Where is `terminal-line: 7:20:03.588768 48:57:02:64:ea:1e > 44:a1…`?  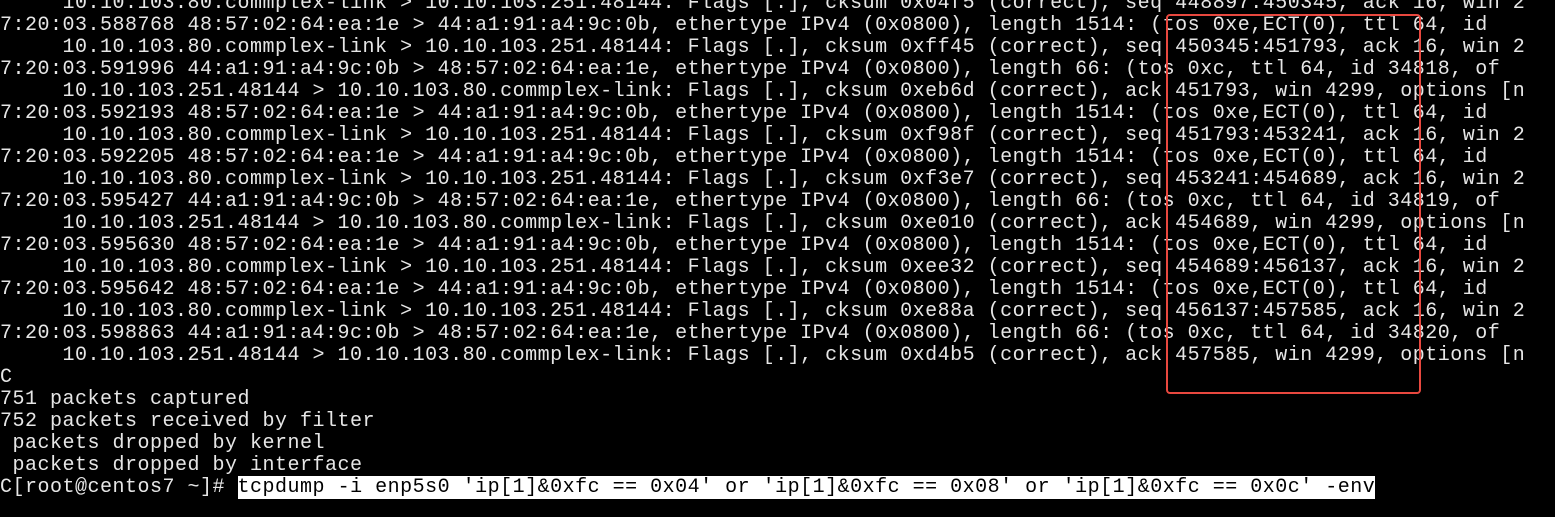 terminal-line: 7:20:03.588768 48:57:02:64:ea:1e > 44:a1… is located at coordinates (744, 25).